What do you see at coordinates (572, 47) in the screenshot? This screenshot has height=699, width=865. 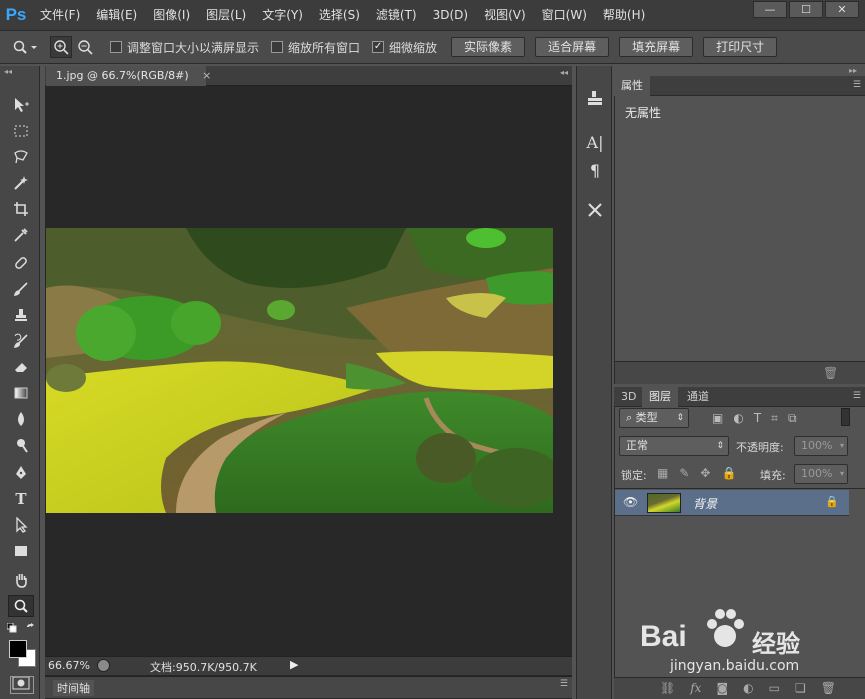 I see `fit-screen-button: 适合屏幕` at bounding box center [572, 47].